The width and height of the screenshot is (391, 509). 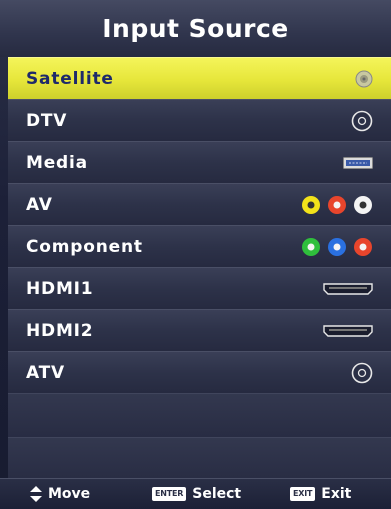 I want to click on source-item-satellite: Satellite, so click(x=199, y=78).